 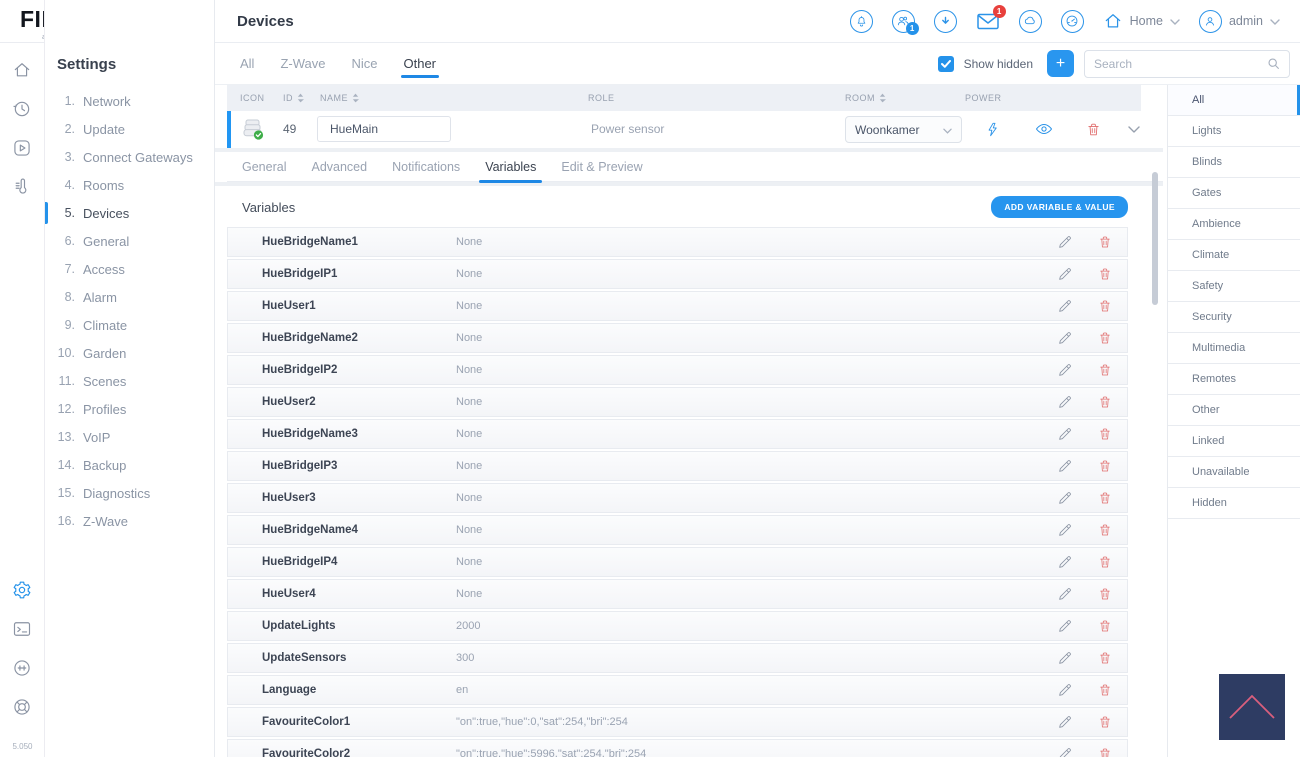 I want to click on chart-widget, so click(x=1252, y=707).